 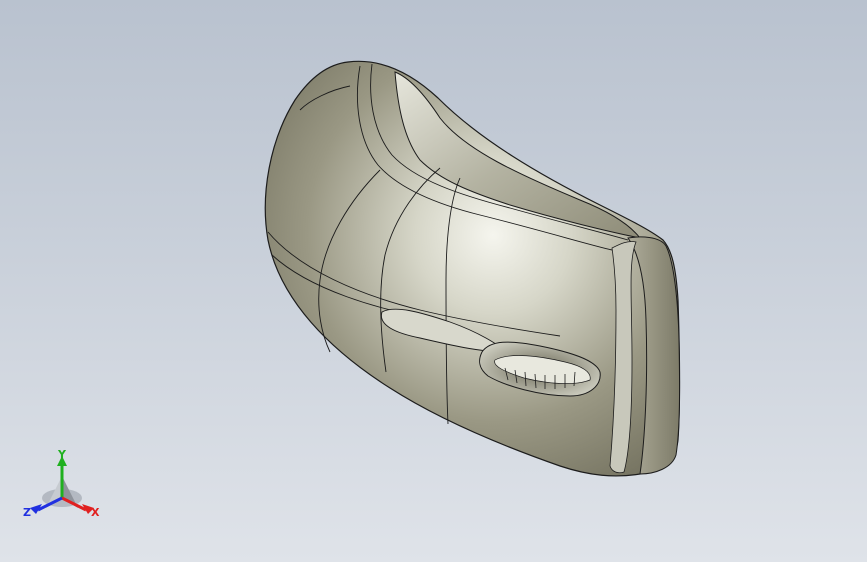 What do you see at coordinates (95, 512) in the screenshot?
I see `x-axis-label: X` at bounding box center [95, 512].